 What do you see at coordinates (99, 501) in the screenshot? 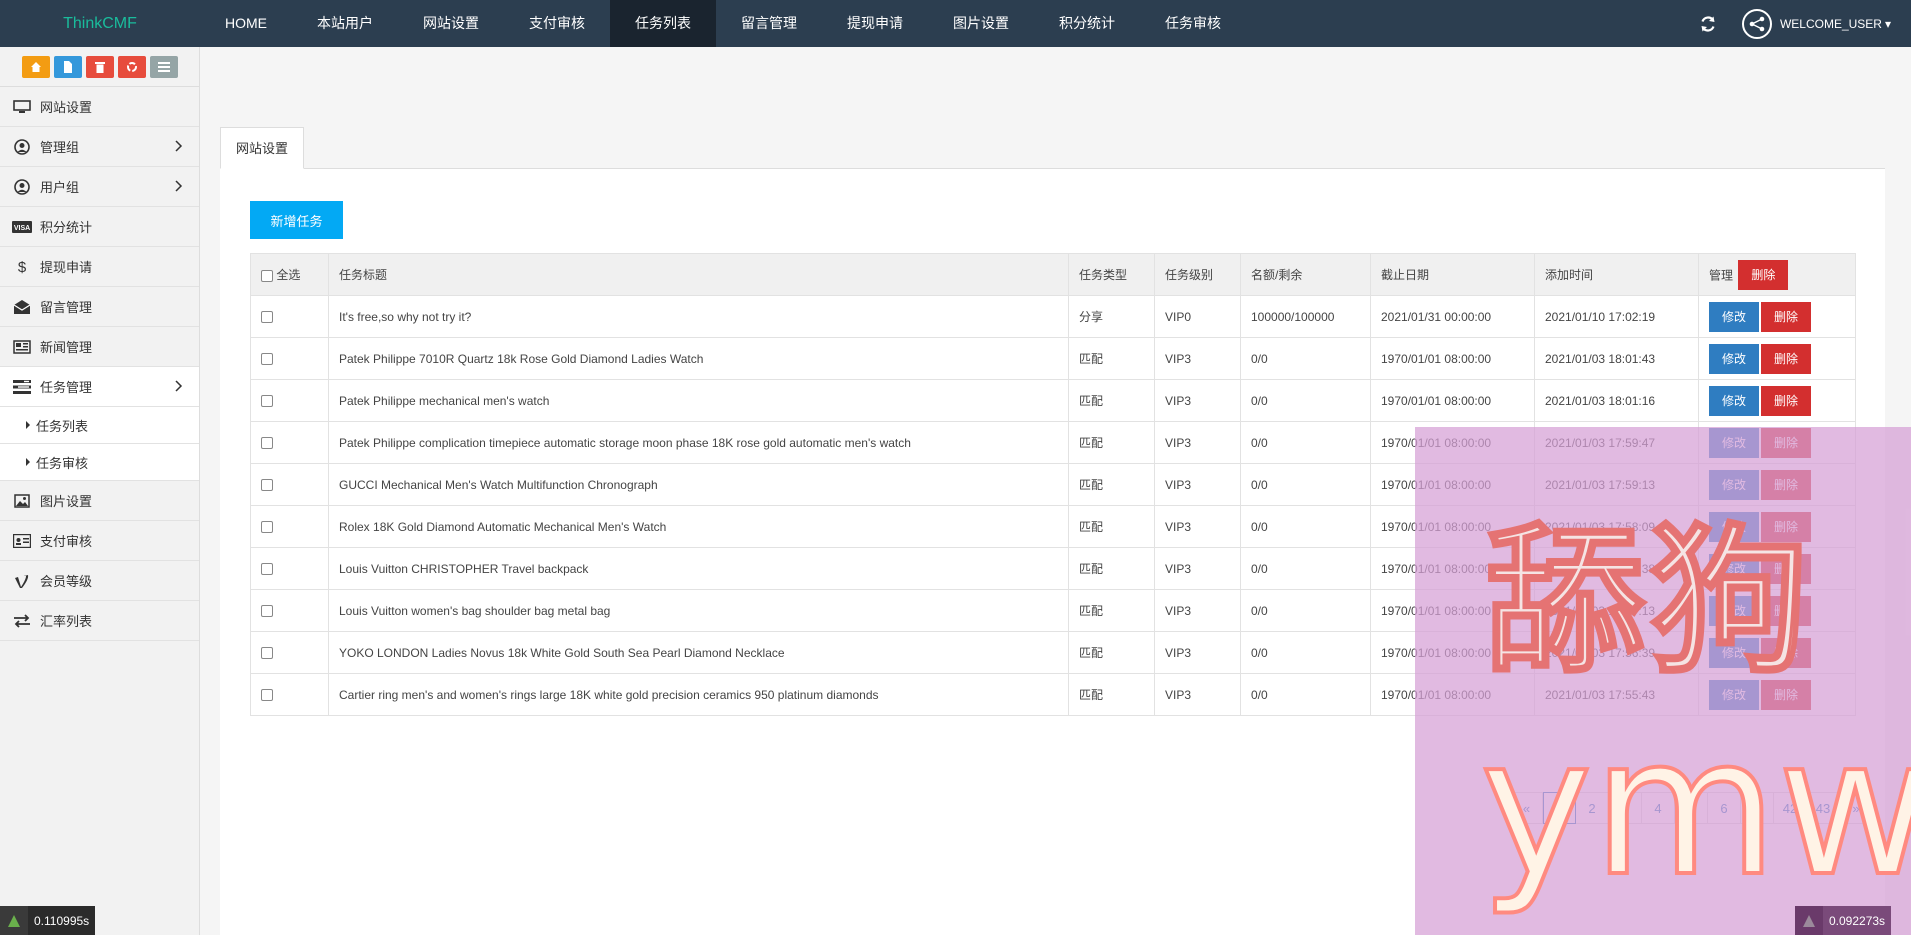
I see `sidebar-item: 图片设置` at bounding box center [99, 501].